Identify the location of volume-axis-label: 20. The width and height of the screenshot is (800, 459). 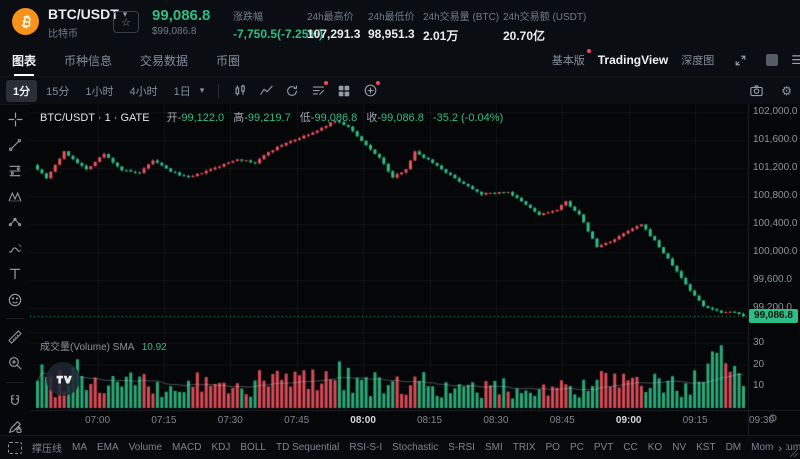
(759, 364).